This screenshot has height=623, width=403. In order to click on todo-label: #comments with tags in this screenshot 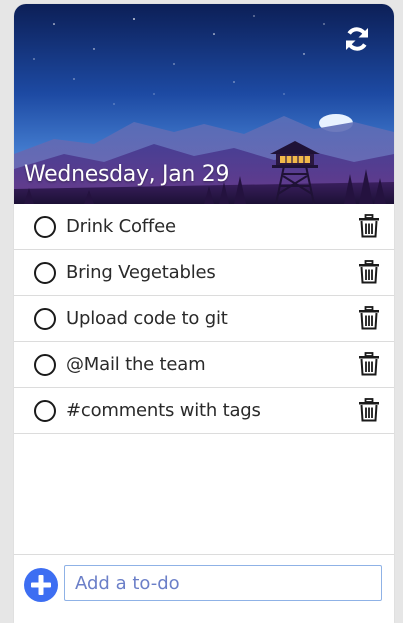, I will do `click(163, 410)`.